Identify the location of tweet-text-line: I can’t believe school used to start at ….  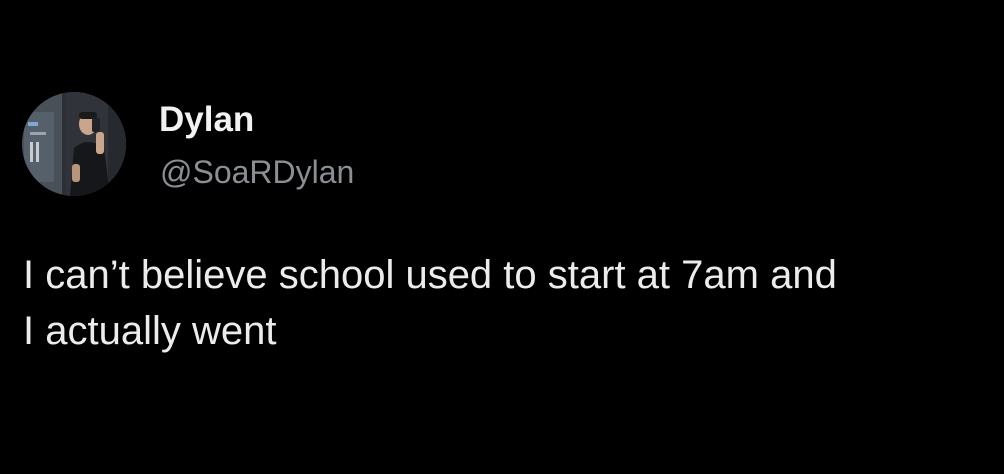
(430, 275).